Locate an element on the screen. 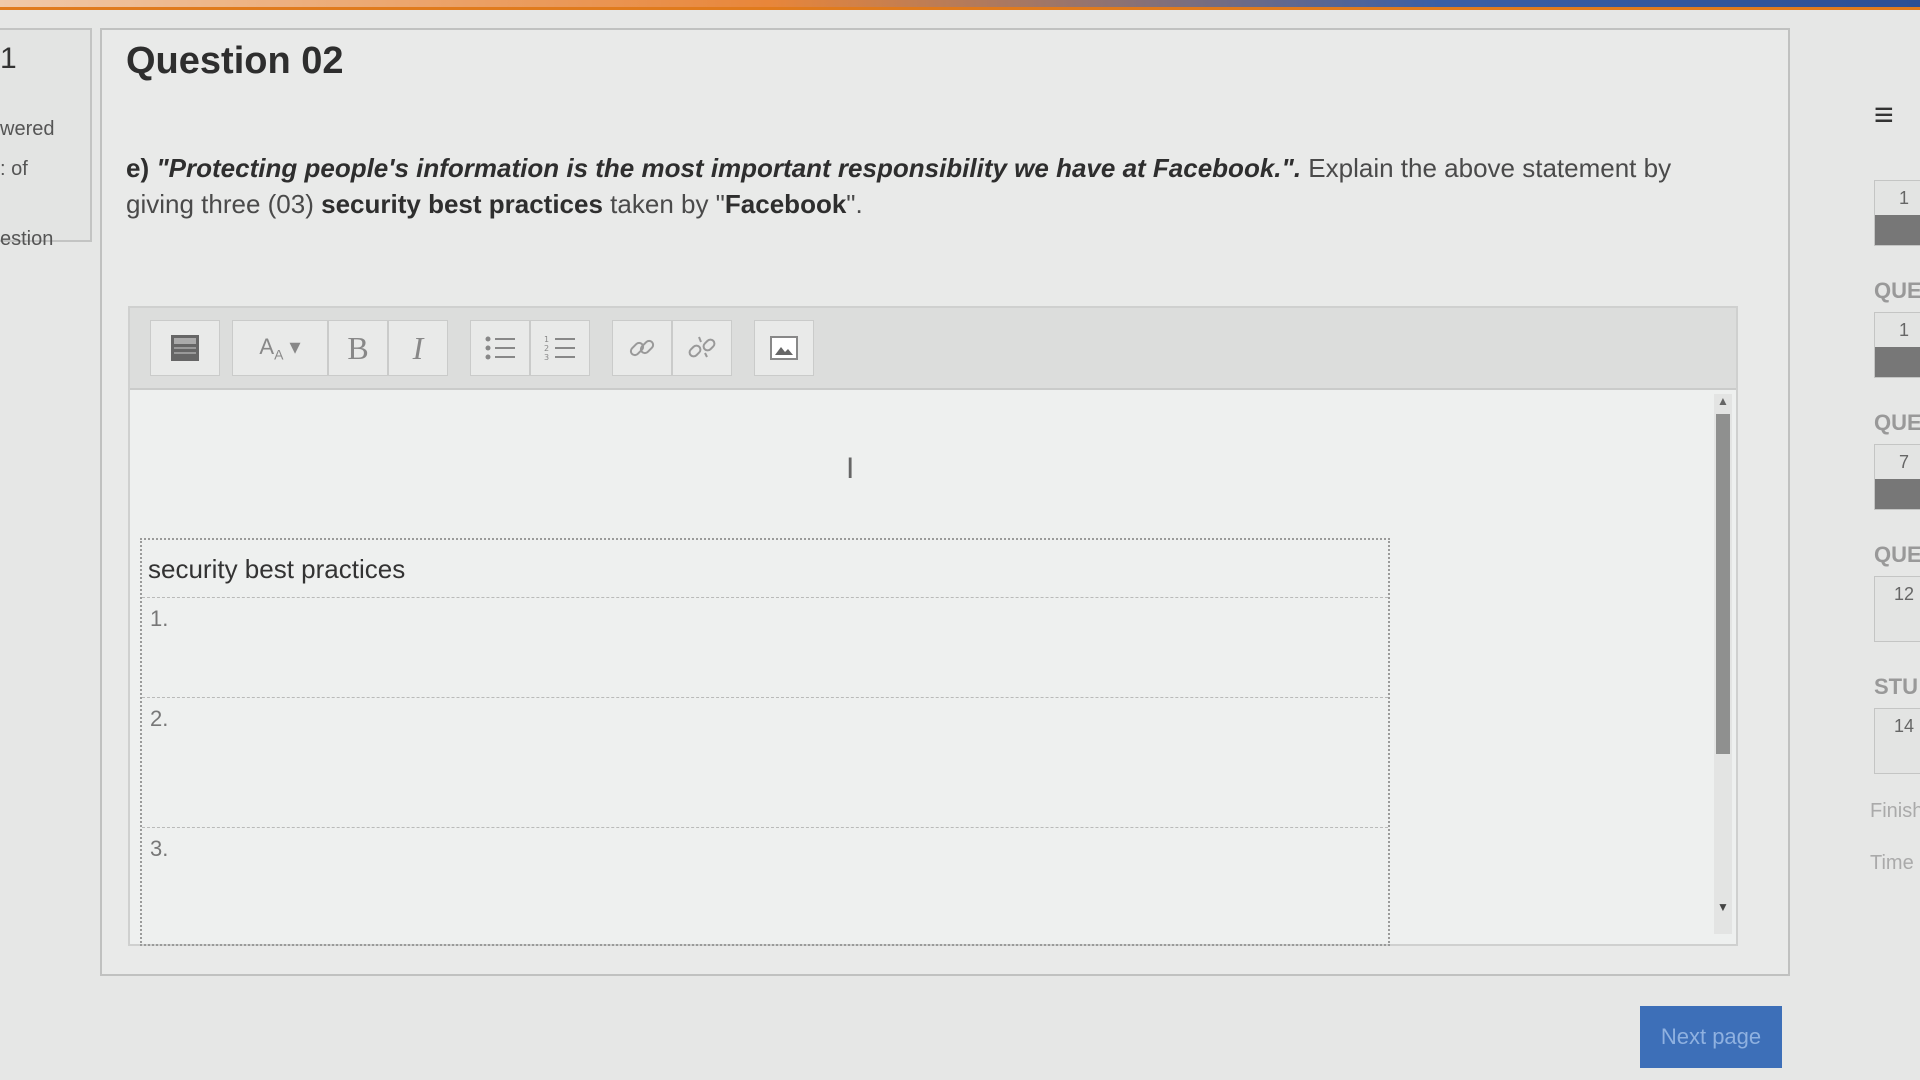 This screenshot has height=1080, width=1920. bold-icon: B is located at coordinates (358, 347).